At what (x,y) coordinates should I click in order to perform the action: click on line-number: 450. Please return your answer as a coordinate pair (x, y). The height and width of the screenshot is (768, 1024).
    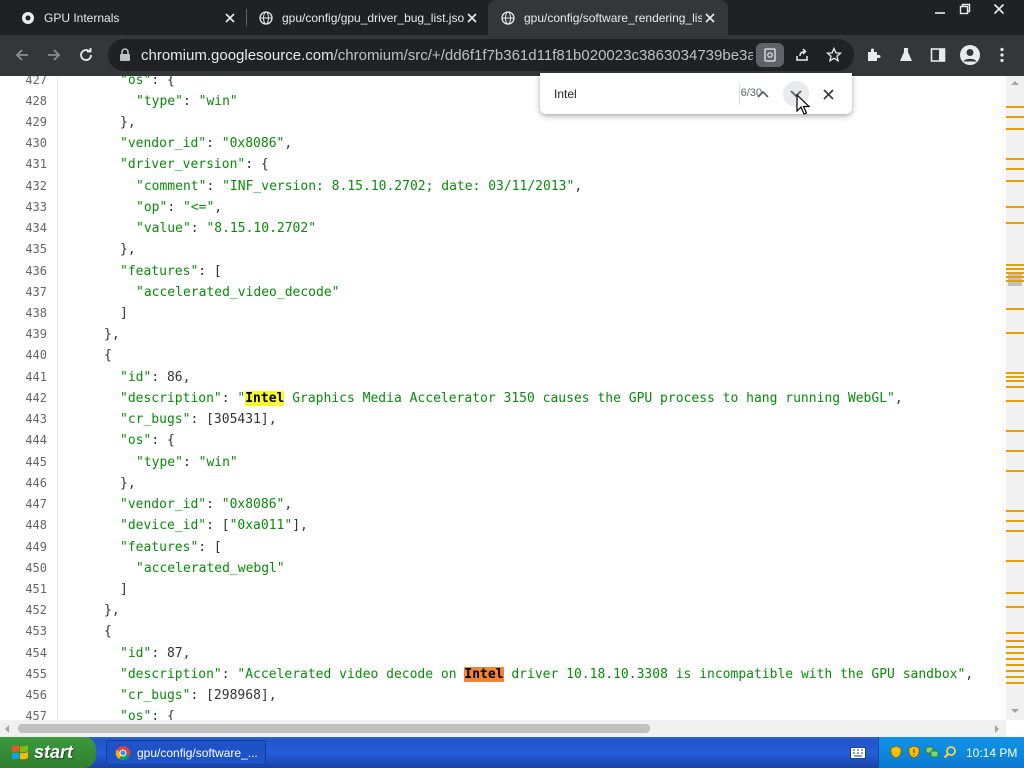
    Looking at the image, I should click on (36, 567).